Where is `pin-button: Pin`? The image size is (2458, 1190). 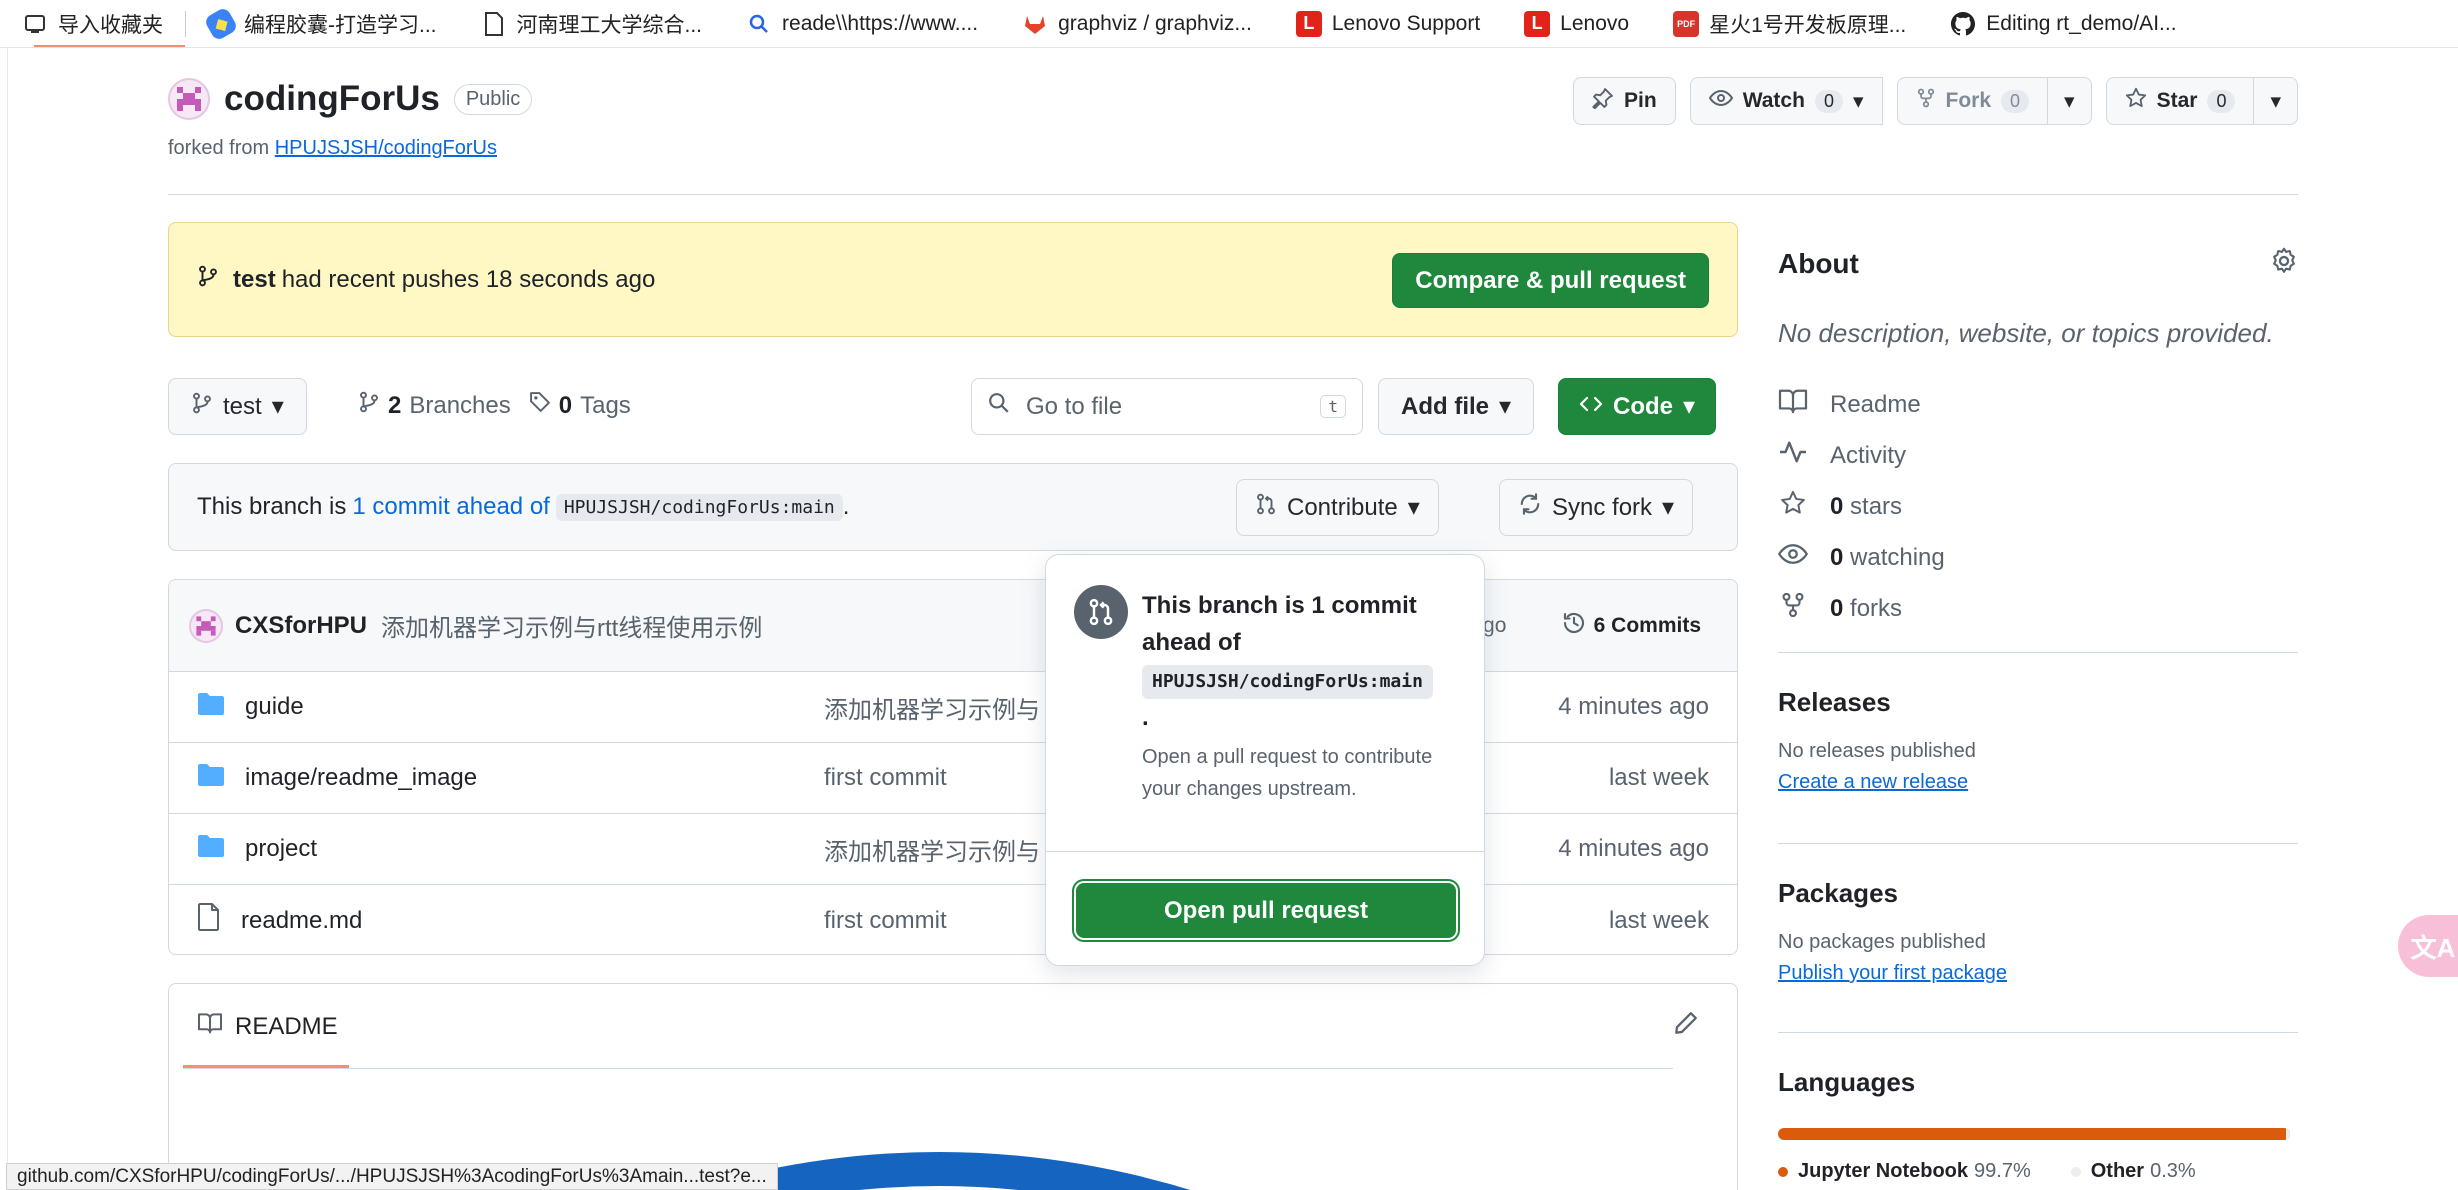
pin-button: Pin is located at coordinates (1624, 101).